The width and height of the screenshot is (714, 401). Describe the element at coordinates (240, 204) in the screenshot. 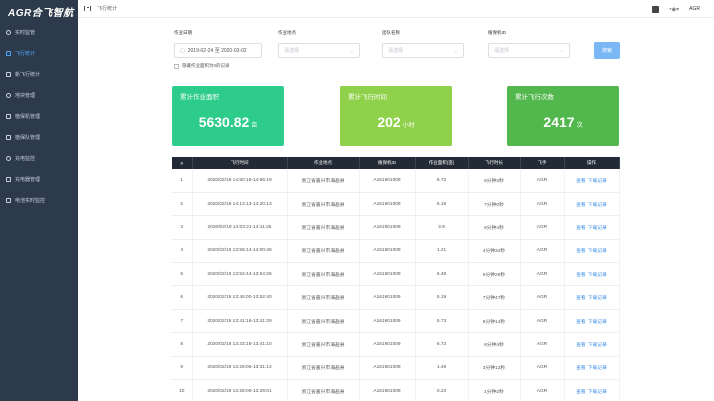

I see `table-cell: 2020/02/19 14:13:13-14:20:13` at that location.